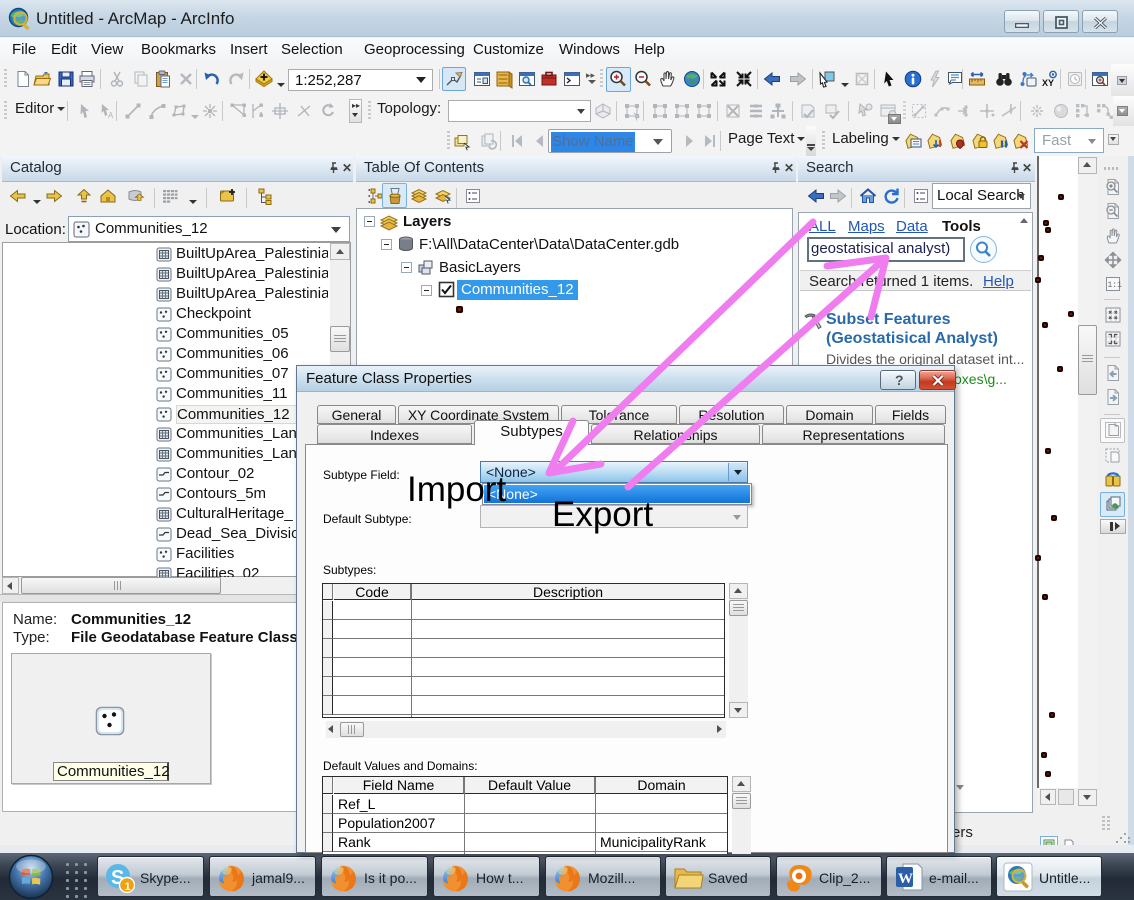 The image size is (1134, 900). What do you see at coordinates (1048, 83) in the screenshot?
I see `svg-text: XY` at bounding box center [1048, 83].